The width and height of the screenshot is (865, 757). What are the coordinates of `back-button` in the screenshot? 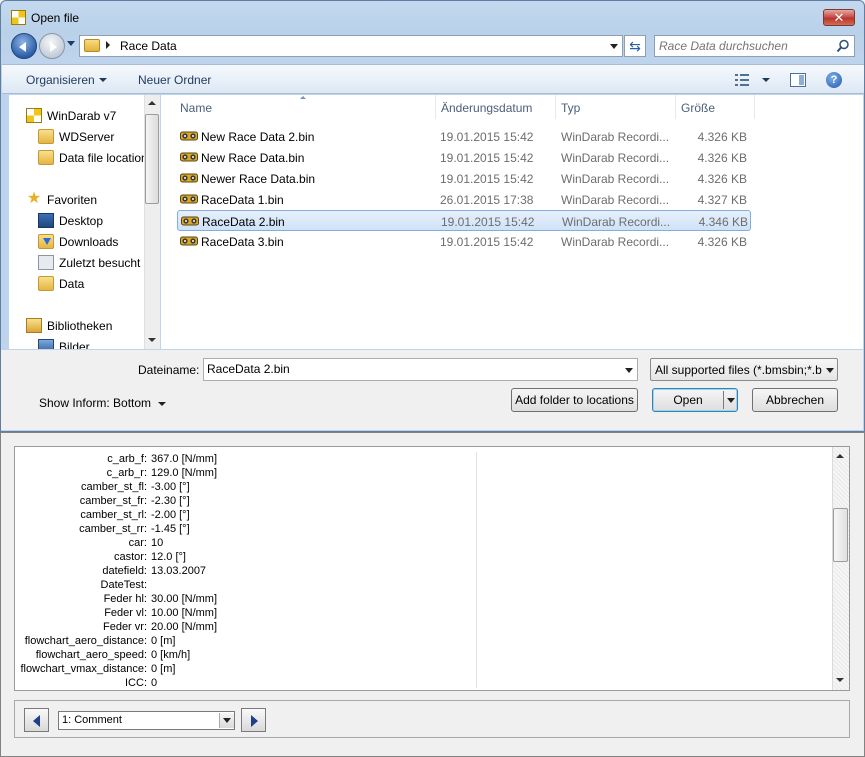 It's located at (24, 46).